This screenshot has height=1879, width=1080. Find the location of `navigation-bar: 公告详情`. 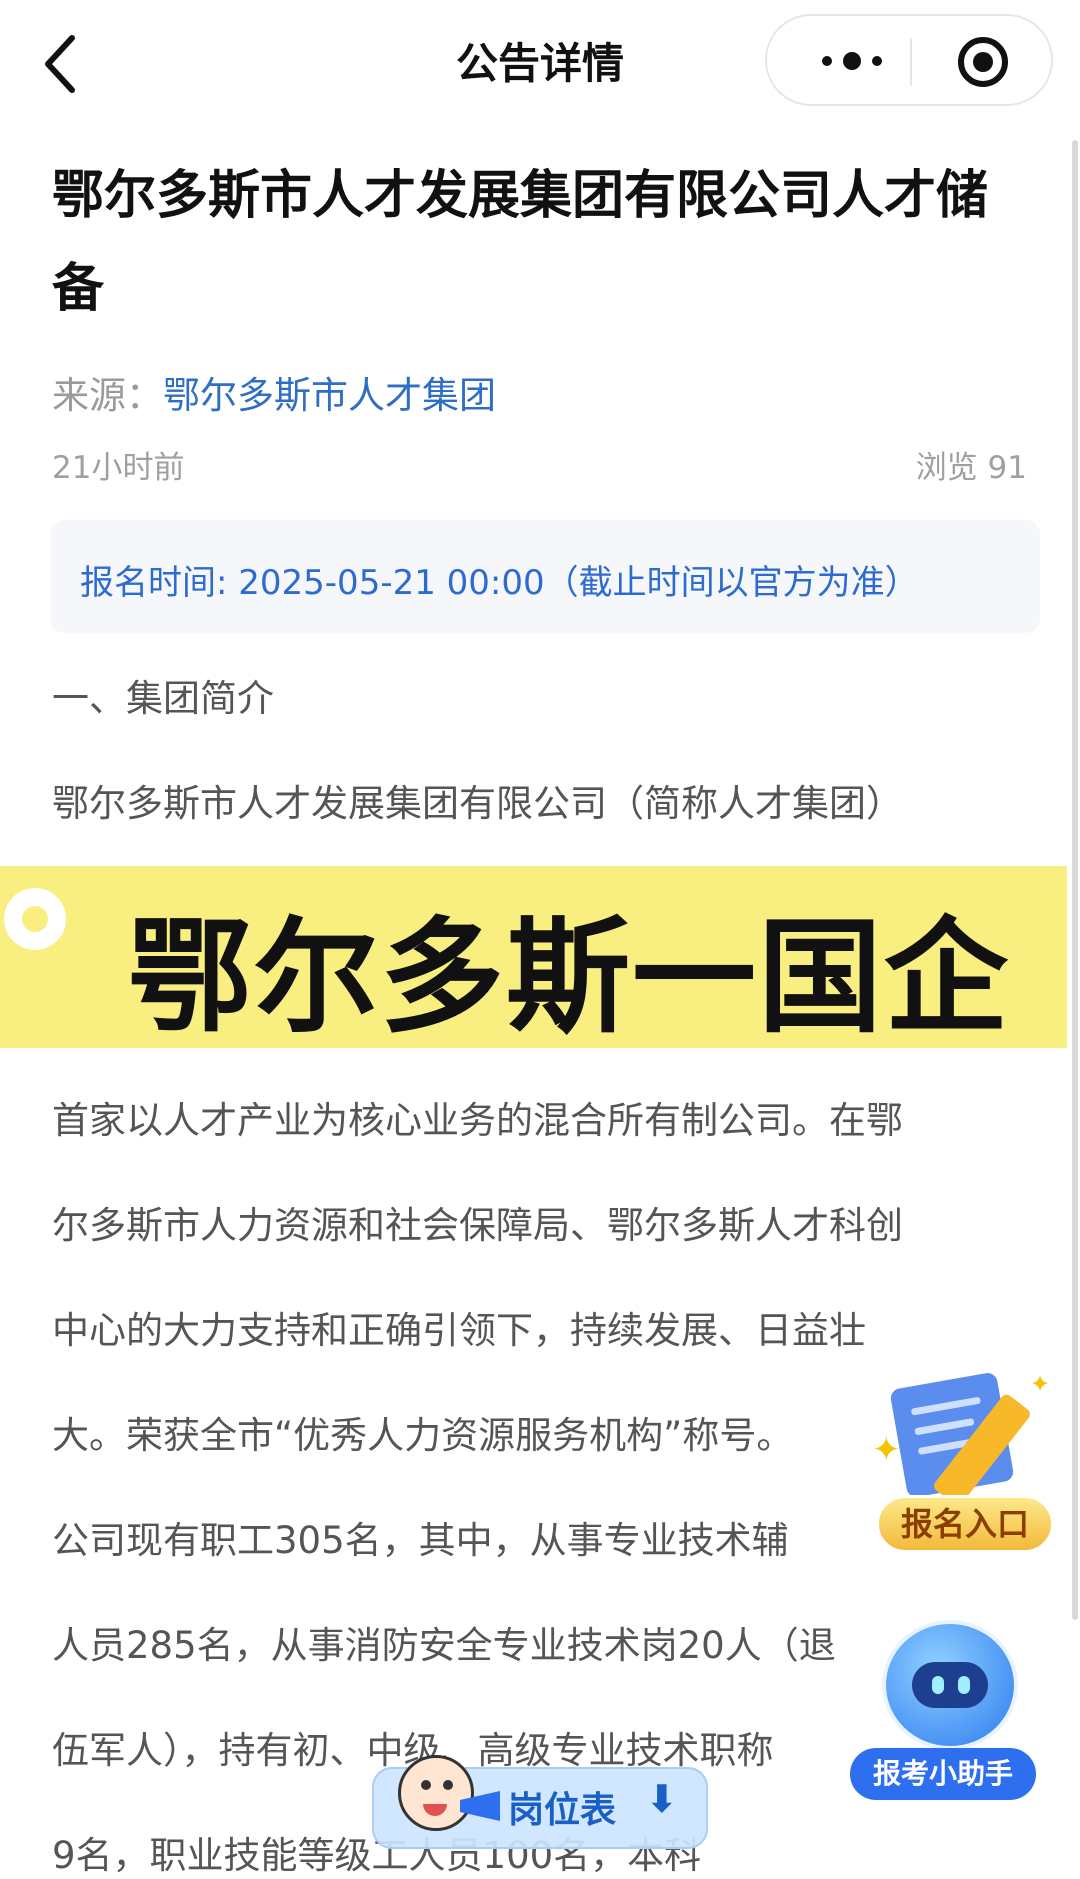

navigation-bar: 公告详情 is located at coordinates (540, 62).